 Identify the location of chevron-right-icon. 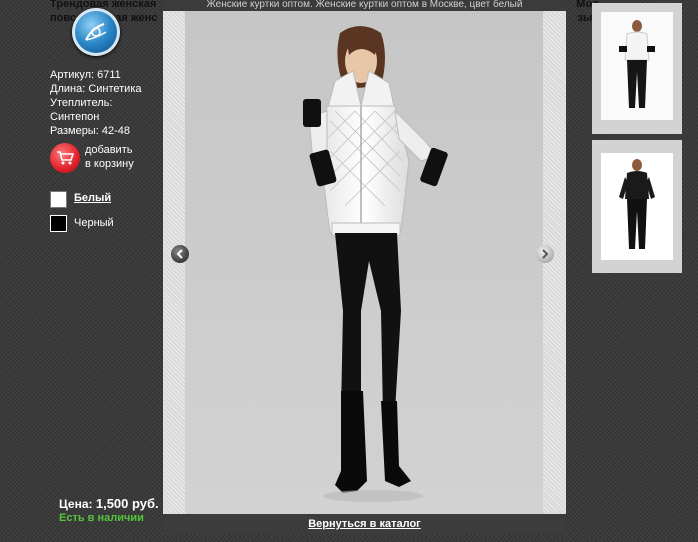
(545, 254).